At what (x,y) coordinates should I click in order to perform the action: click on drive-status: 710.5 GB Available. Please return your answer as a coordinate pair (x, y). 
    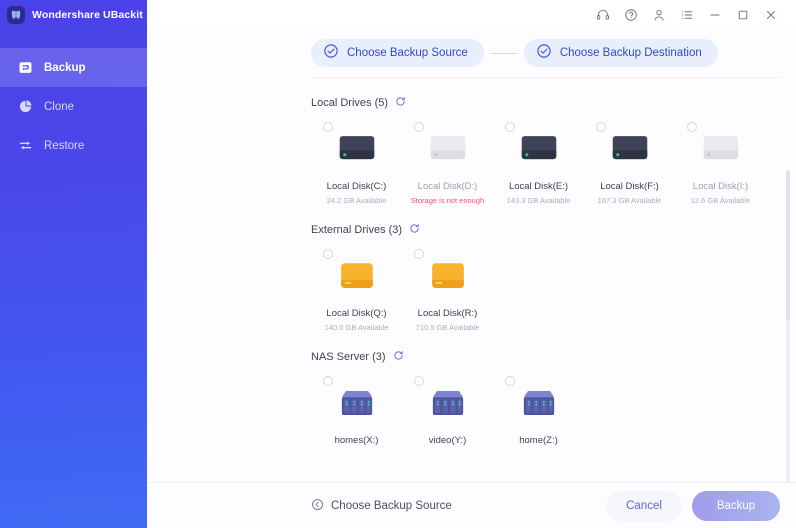
    Looking at the image, I should click on (447, 327).